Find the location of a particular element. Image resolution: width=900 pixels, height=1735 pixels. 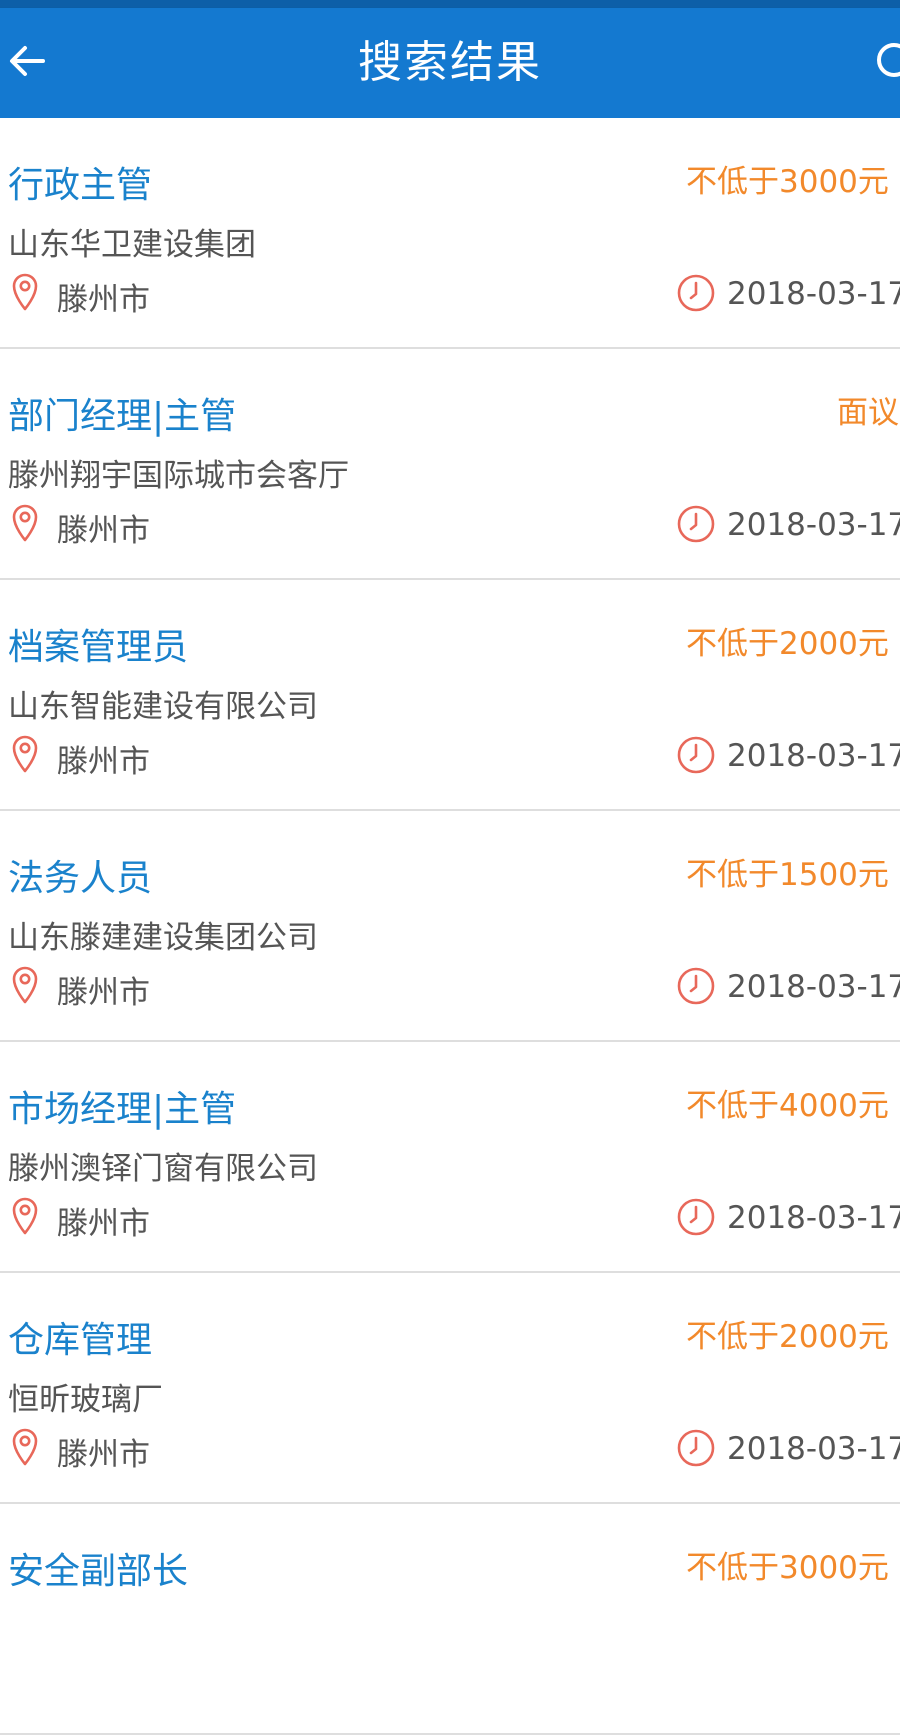

search-icon is located at coordinates (888, 60).